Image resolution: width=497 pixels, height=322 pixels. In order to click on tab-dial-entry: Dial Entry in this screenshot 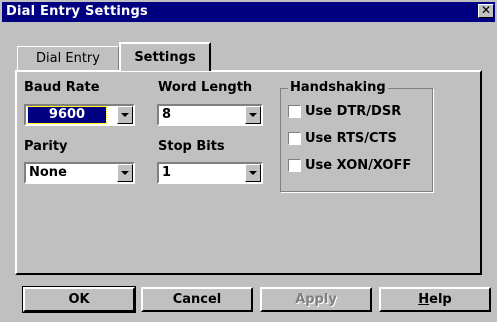, I will do `click(68, 58)`.